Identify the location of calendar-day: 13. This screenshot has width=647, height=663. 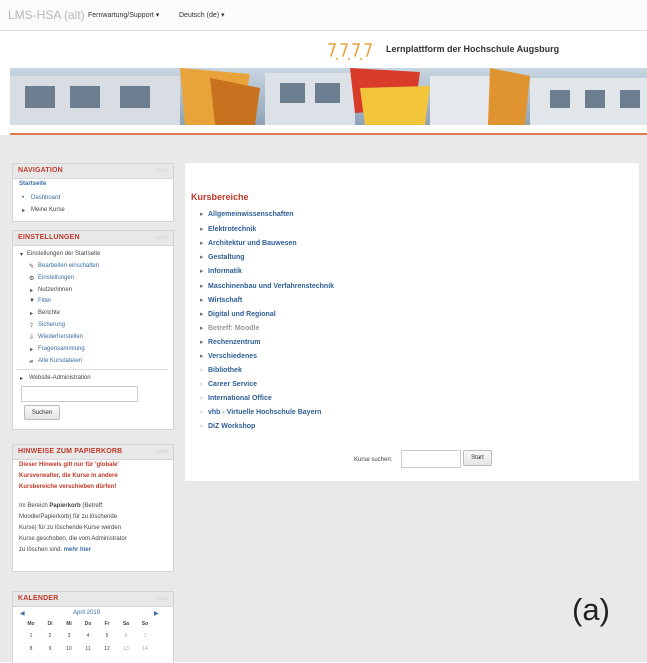
(126, 649).